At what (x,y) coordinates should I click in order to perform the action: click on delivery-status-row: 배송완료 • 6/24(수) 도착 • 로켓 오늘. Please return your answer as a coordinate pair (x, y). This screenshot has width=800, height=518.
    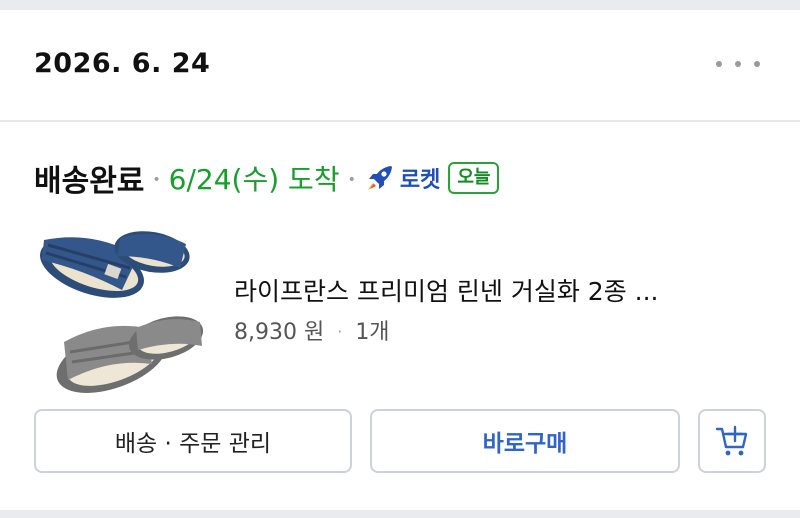
    Looking at the image, I should click on (267, 178).